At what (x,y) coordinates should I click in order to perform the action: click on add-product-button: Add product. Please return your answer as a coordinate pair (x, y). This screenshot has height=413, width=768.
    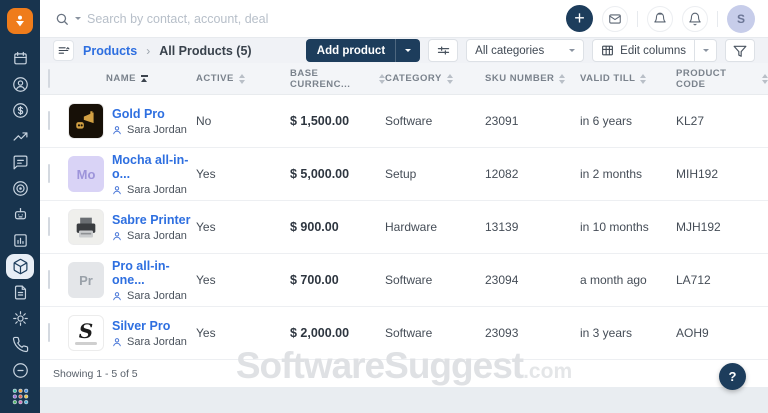
    Looking at the image, I should click on (363, 50).